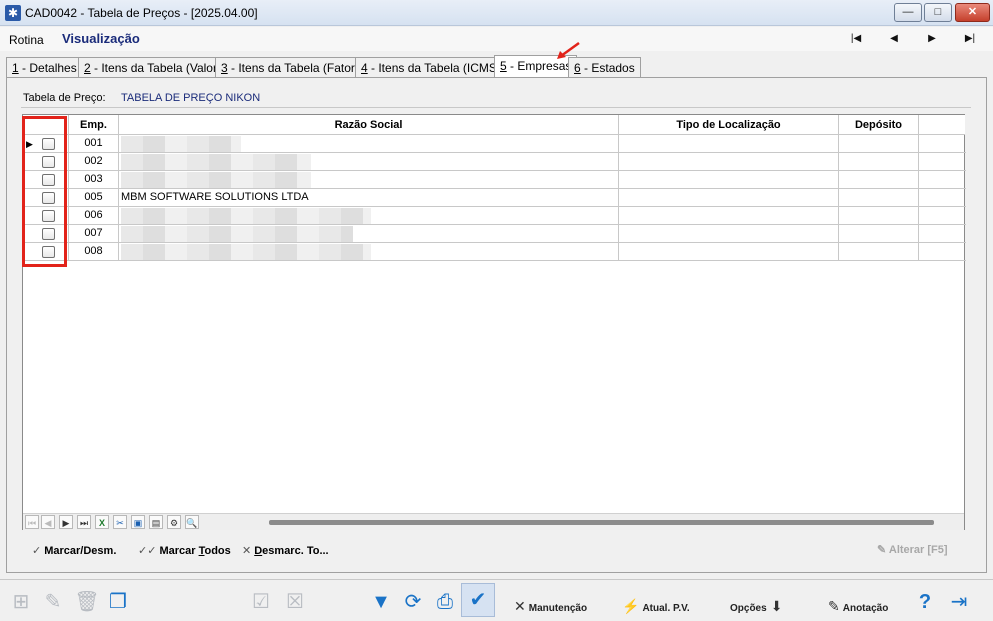 The height and width of the screenshot is (621, 993). What do you see at coordinates (32, 522) in the screenshot?
I see `grid-first-icon: ⏮` at bounding box center [32, 522].